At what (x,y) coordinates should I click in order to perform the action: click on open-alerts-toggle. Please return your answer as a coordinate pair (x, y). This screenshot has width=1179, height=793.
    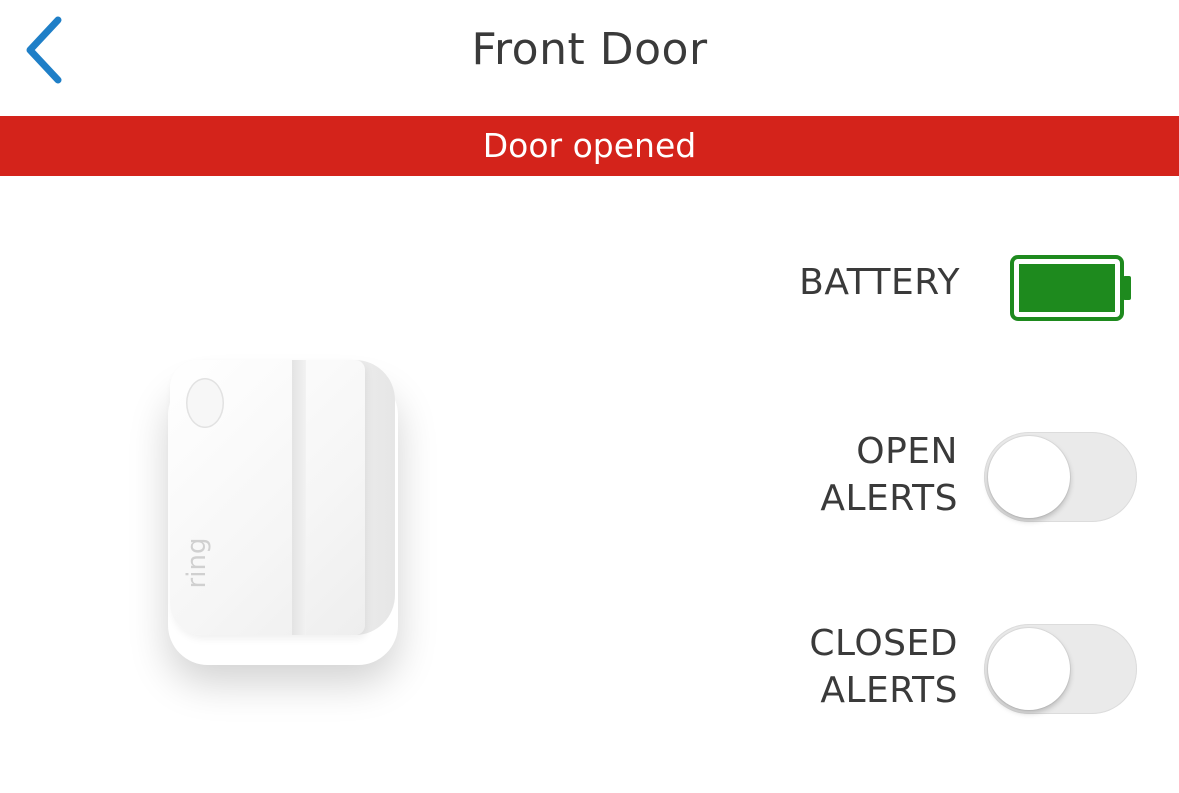
    Looking at the image, I should click on (1060, 477).